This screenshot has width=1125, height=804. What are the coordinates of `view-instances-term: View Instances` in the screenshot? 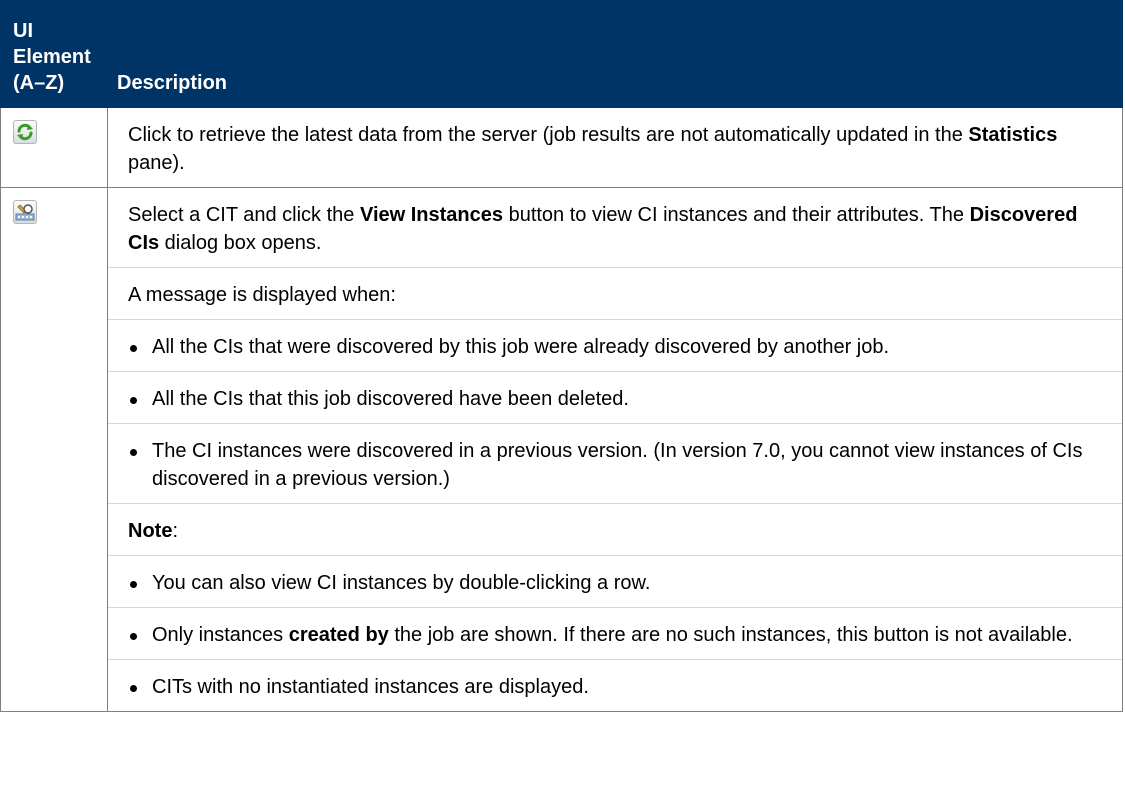 It's located at (431, 215).